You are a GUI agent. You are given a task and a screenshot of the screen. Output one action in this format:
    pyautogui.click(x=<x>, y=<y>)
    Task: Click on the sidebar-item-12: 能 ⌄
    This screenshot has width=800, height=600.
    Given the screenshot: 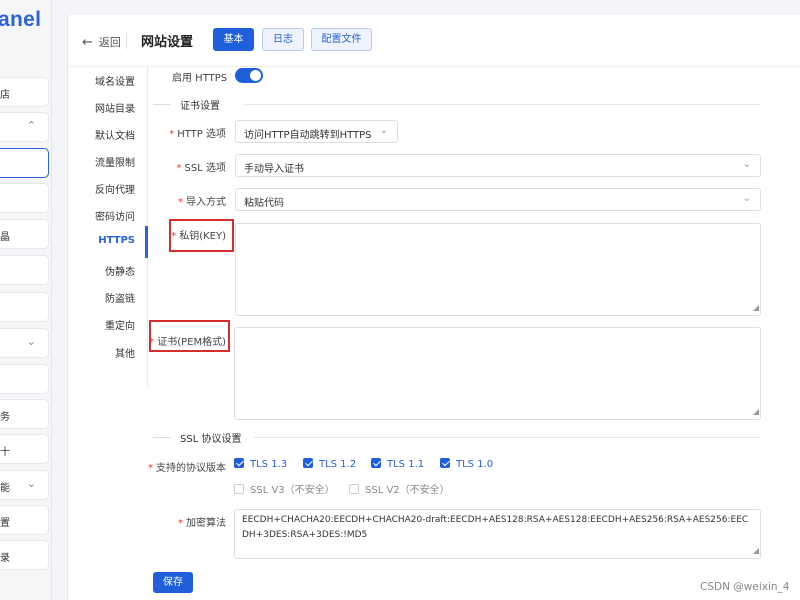 What is the action you would take?
    pyautogui.click(x=24, y=485)
    